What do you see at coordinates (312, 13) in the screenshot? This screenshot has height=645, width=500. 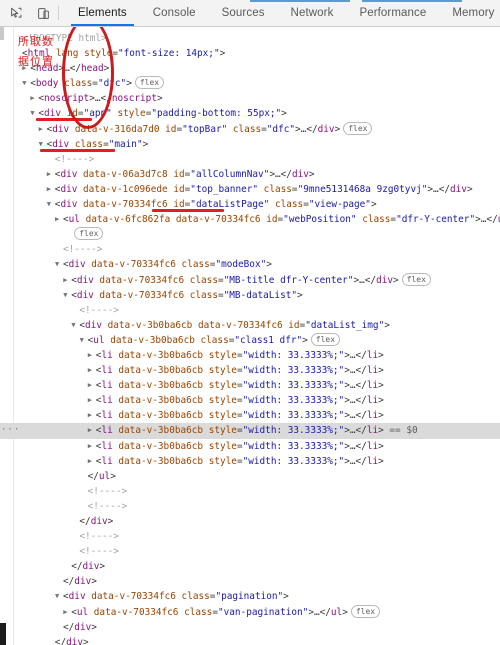 I see `tab-network: Network` at bounding box center [312, 13].